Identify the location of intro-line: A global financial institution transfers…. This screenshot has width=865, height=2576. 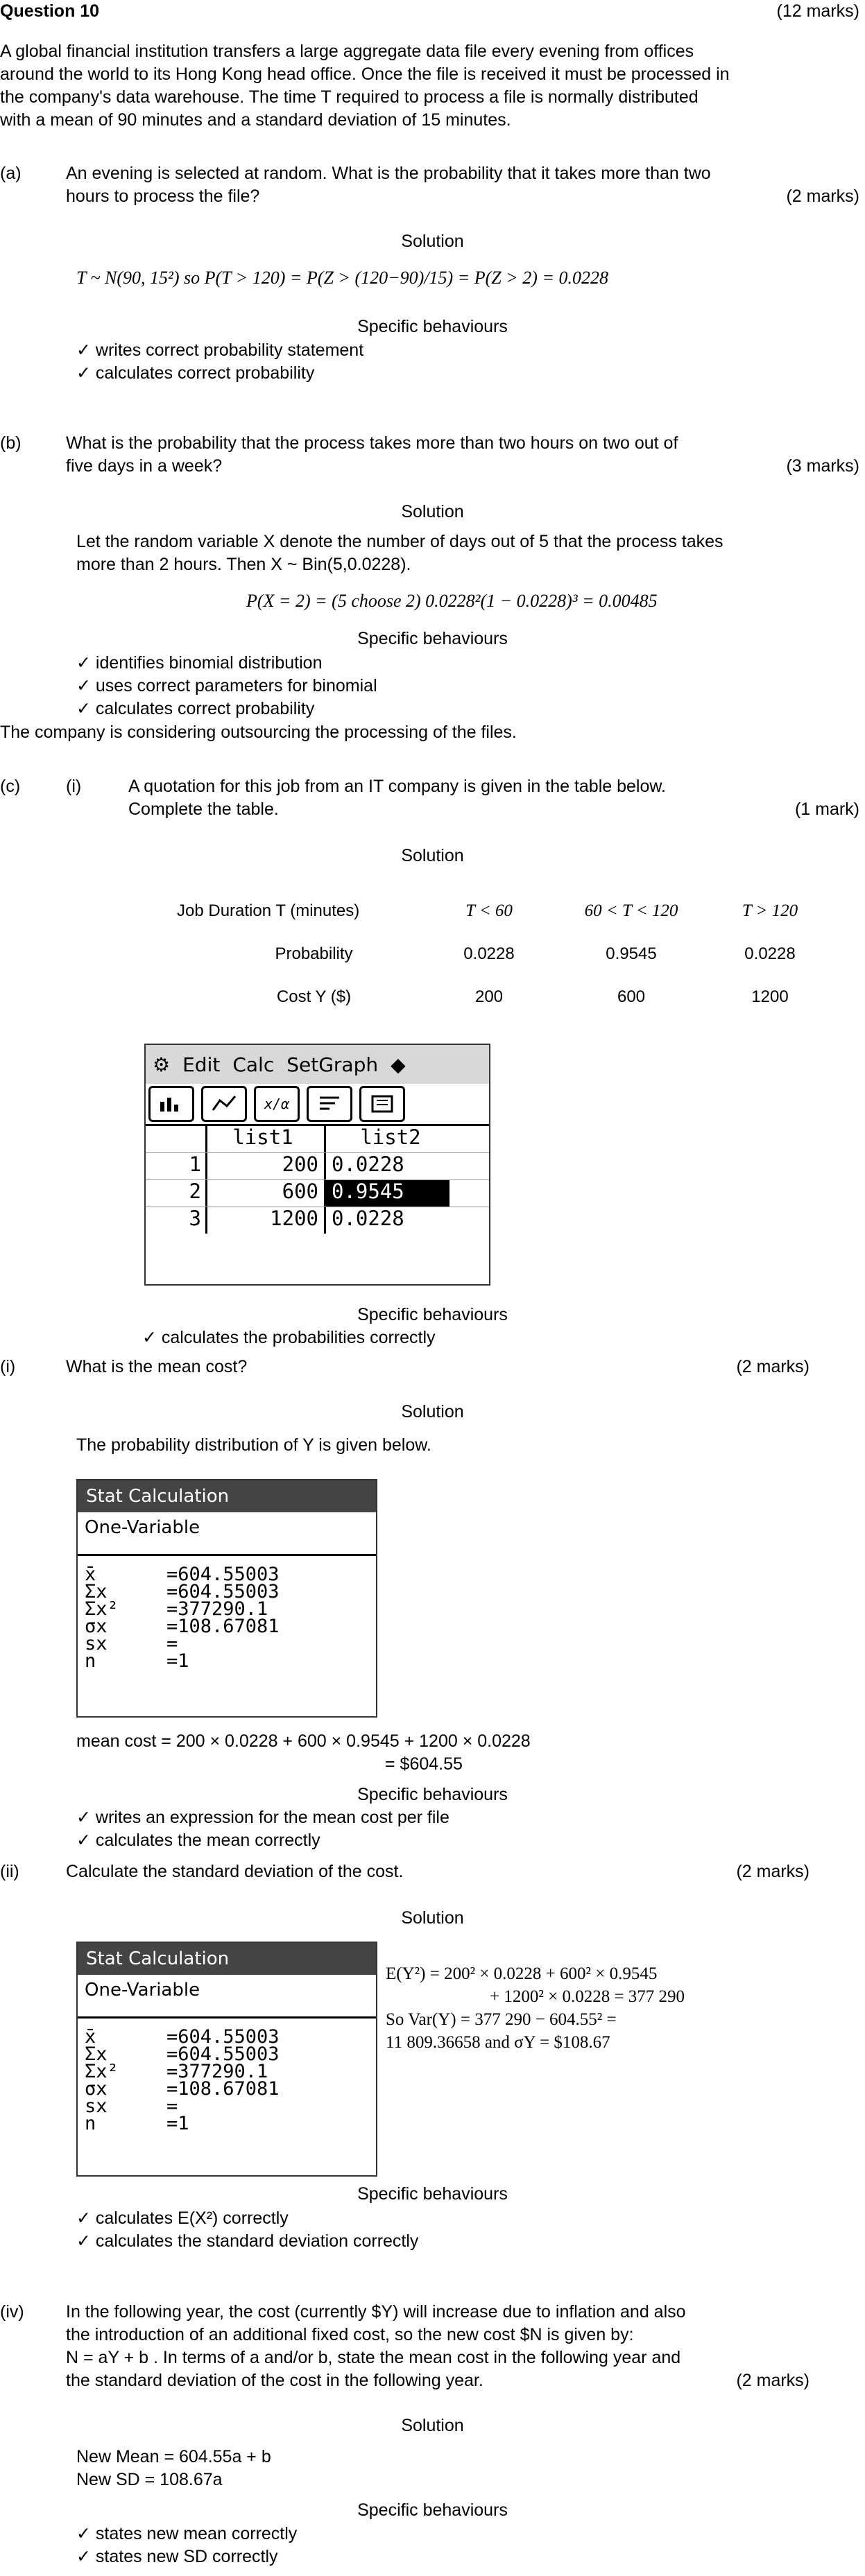
(347, 51).